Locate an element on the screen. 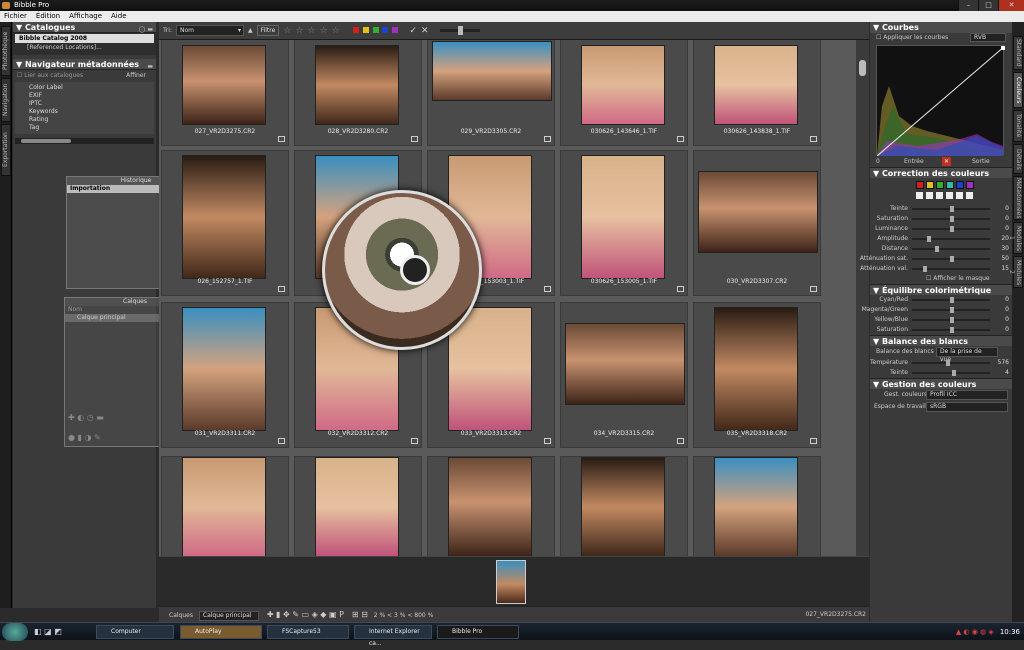  metadata-item: Keywords is located at coordinates (84, 112).